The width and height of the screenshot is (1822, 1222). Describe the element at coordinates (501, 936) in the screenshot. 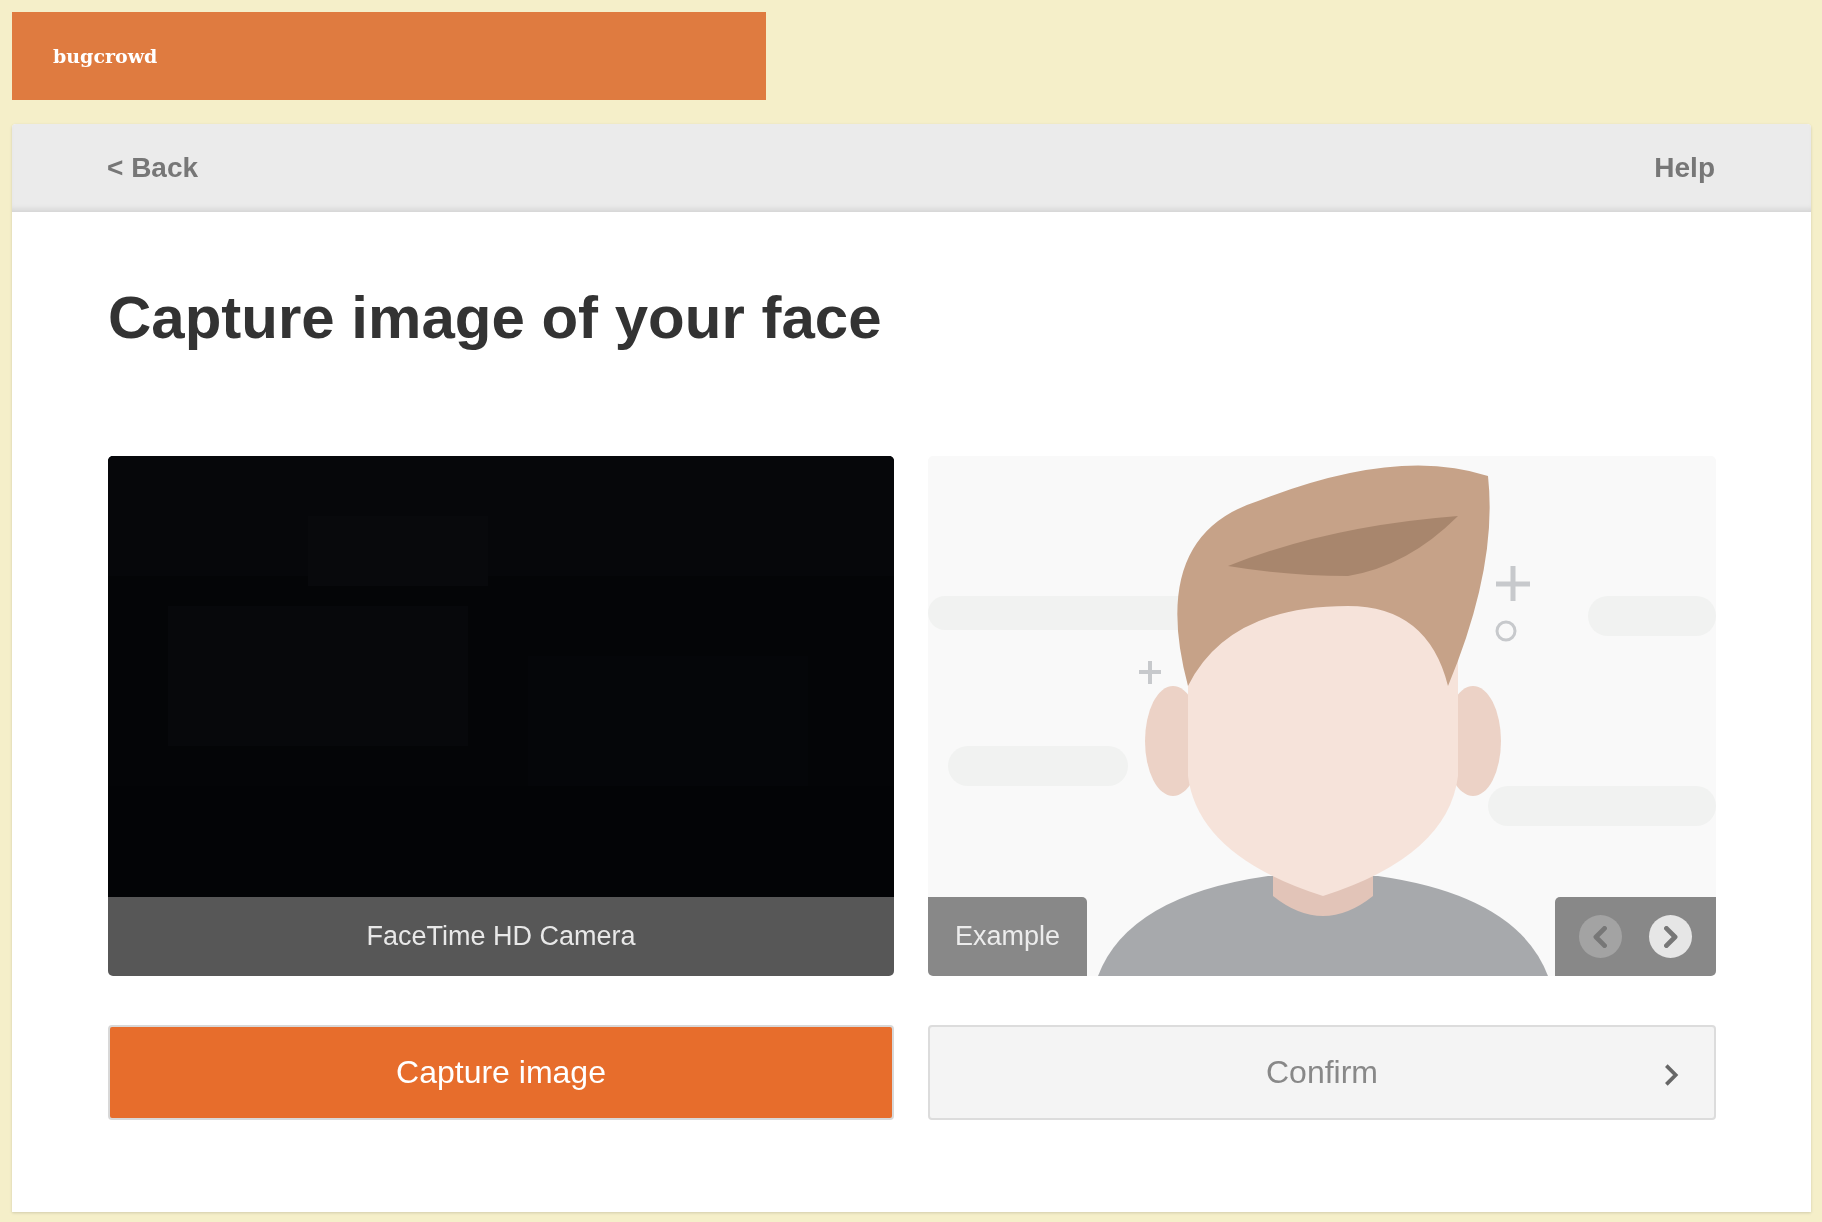

I see `camera-caption: FaceTime HD Camera` at that location.